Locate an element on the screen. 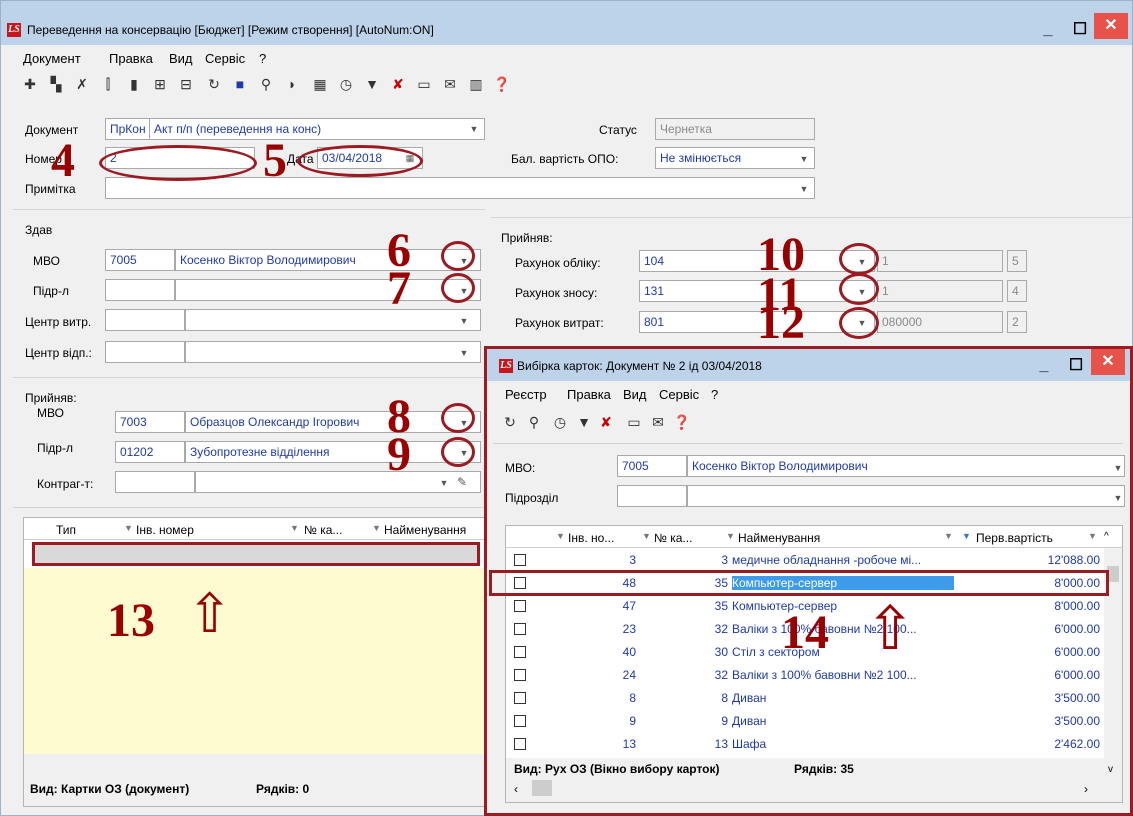  scrollbar-thumb is located at coordinates (1113, 574).